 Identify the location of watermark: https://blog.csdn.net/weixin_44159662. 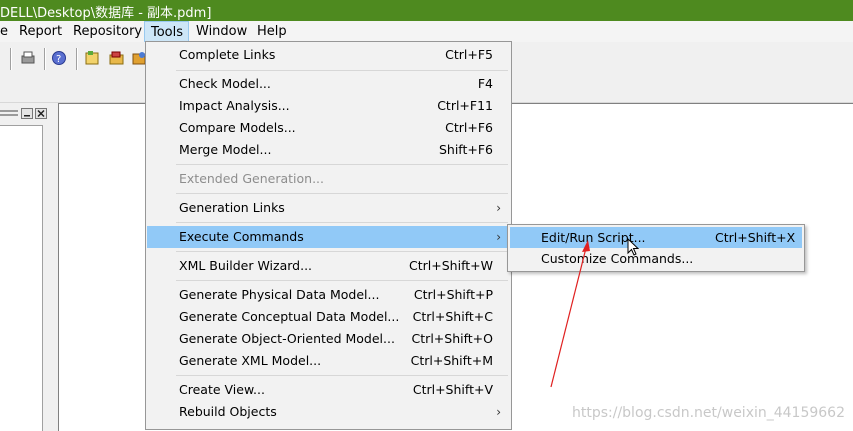
(708, 413).